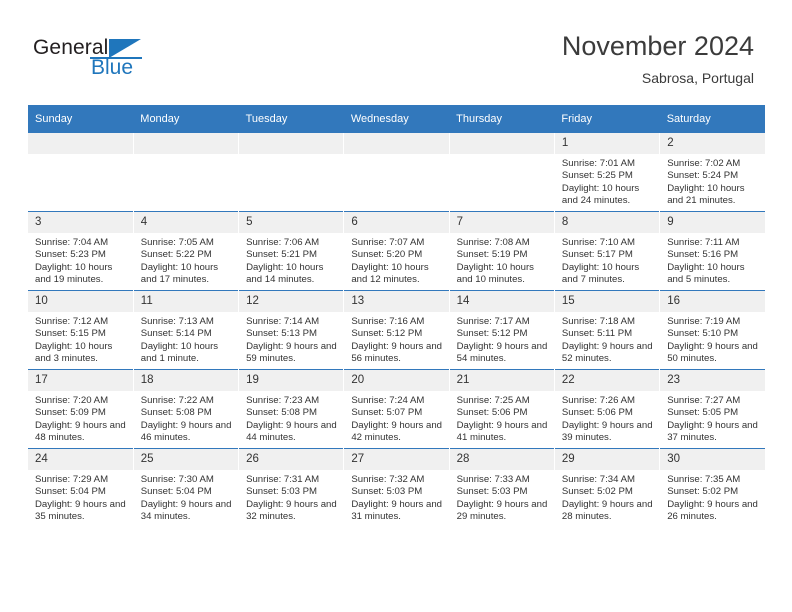 This screenshot has width=792, height=612. I want to click on daylight-text: Daylight: 9 hours and 44 minutes., so click(291, 431).